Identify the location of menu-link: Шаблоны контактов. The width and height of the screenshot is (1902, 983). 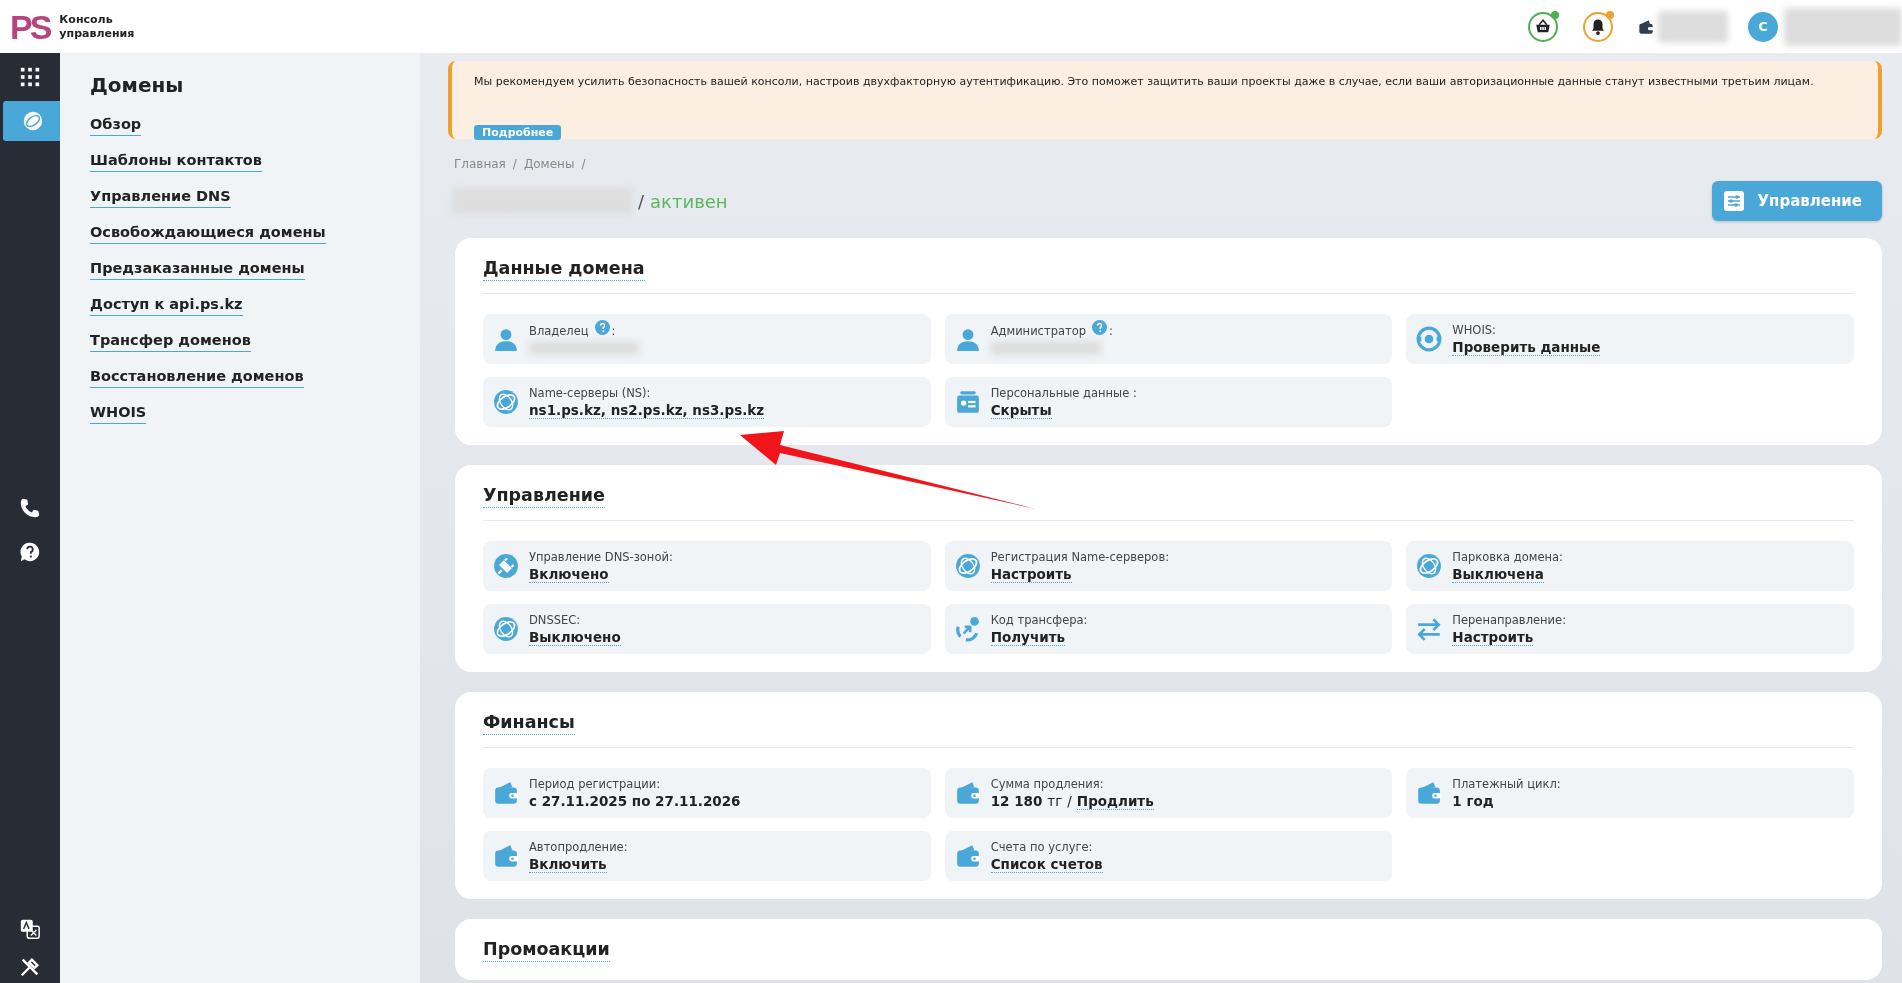
(176, 161).